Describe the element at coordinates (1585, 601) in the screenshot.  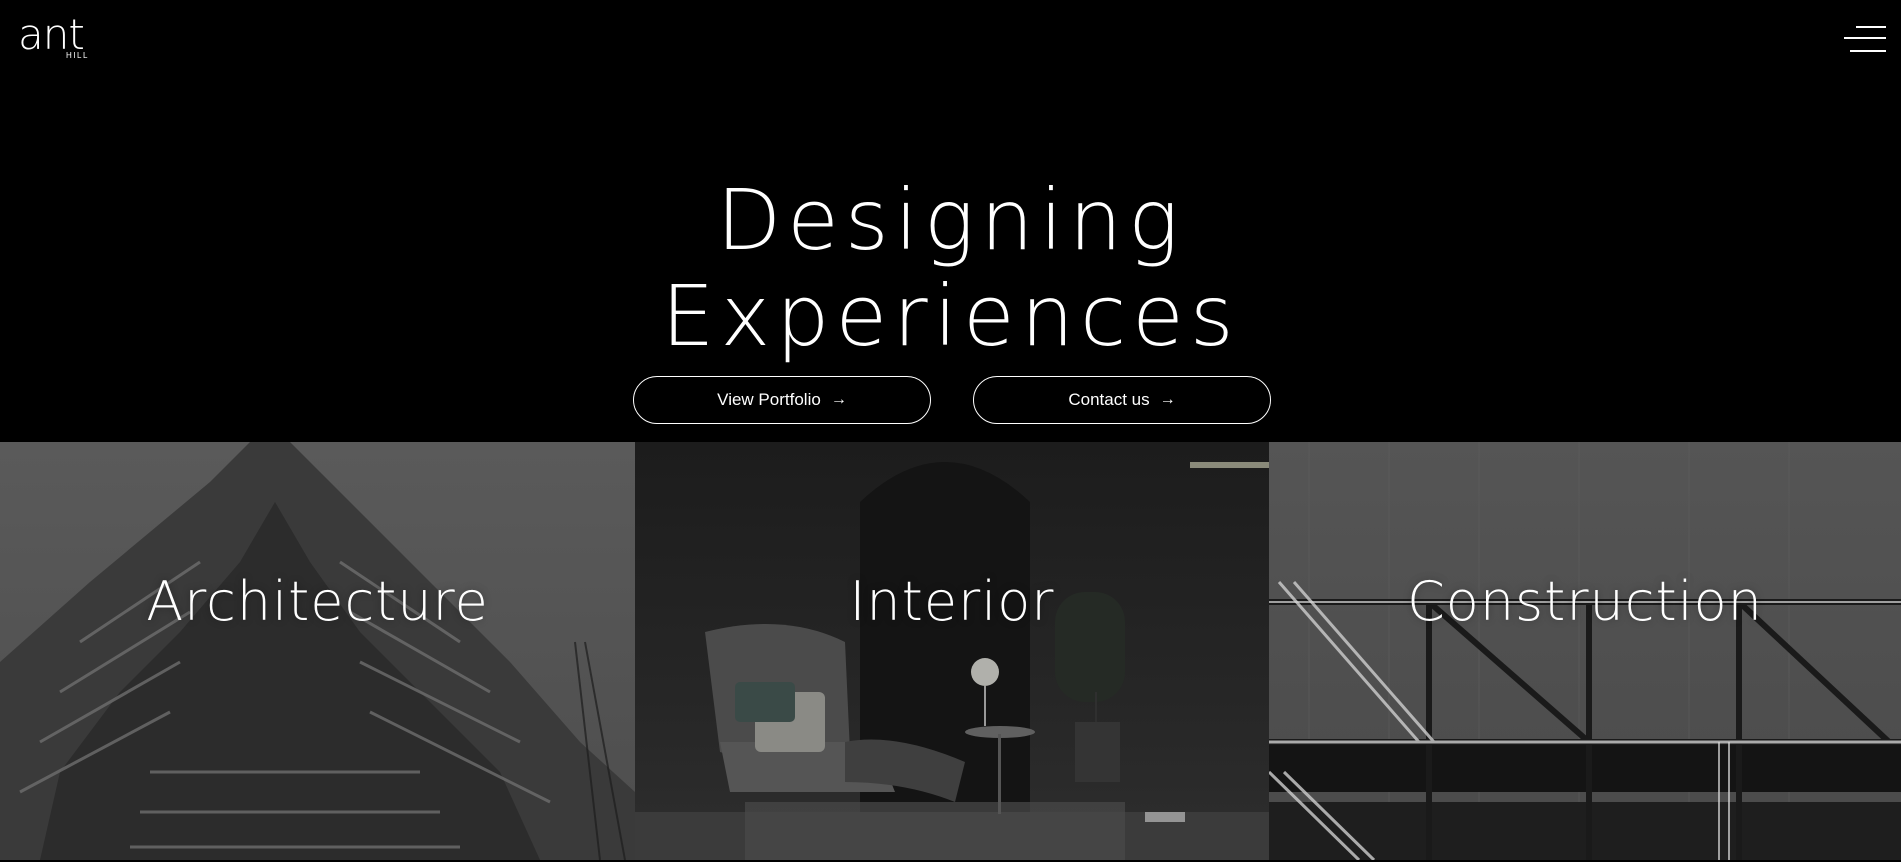
I see `category-label-construction: Construction` at that location.